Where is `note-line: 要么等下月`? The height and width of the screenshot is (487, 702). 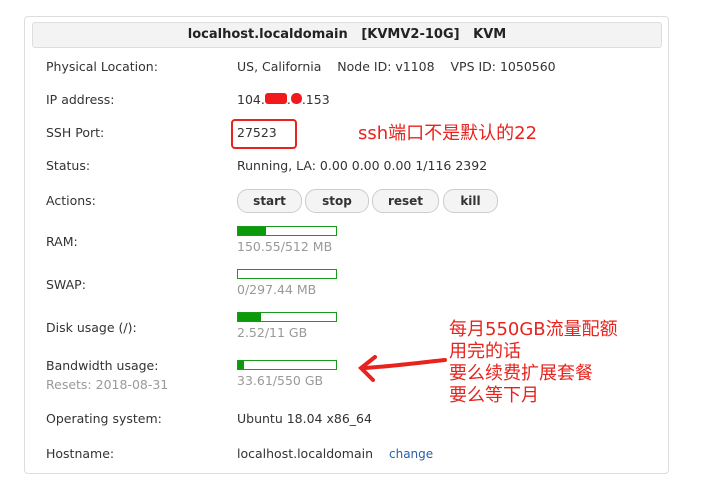
note-line: 要么等下月 is located at coordinates (494, 395).